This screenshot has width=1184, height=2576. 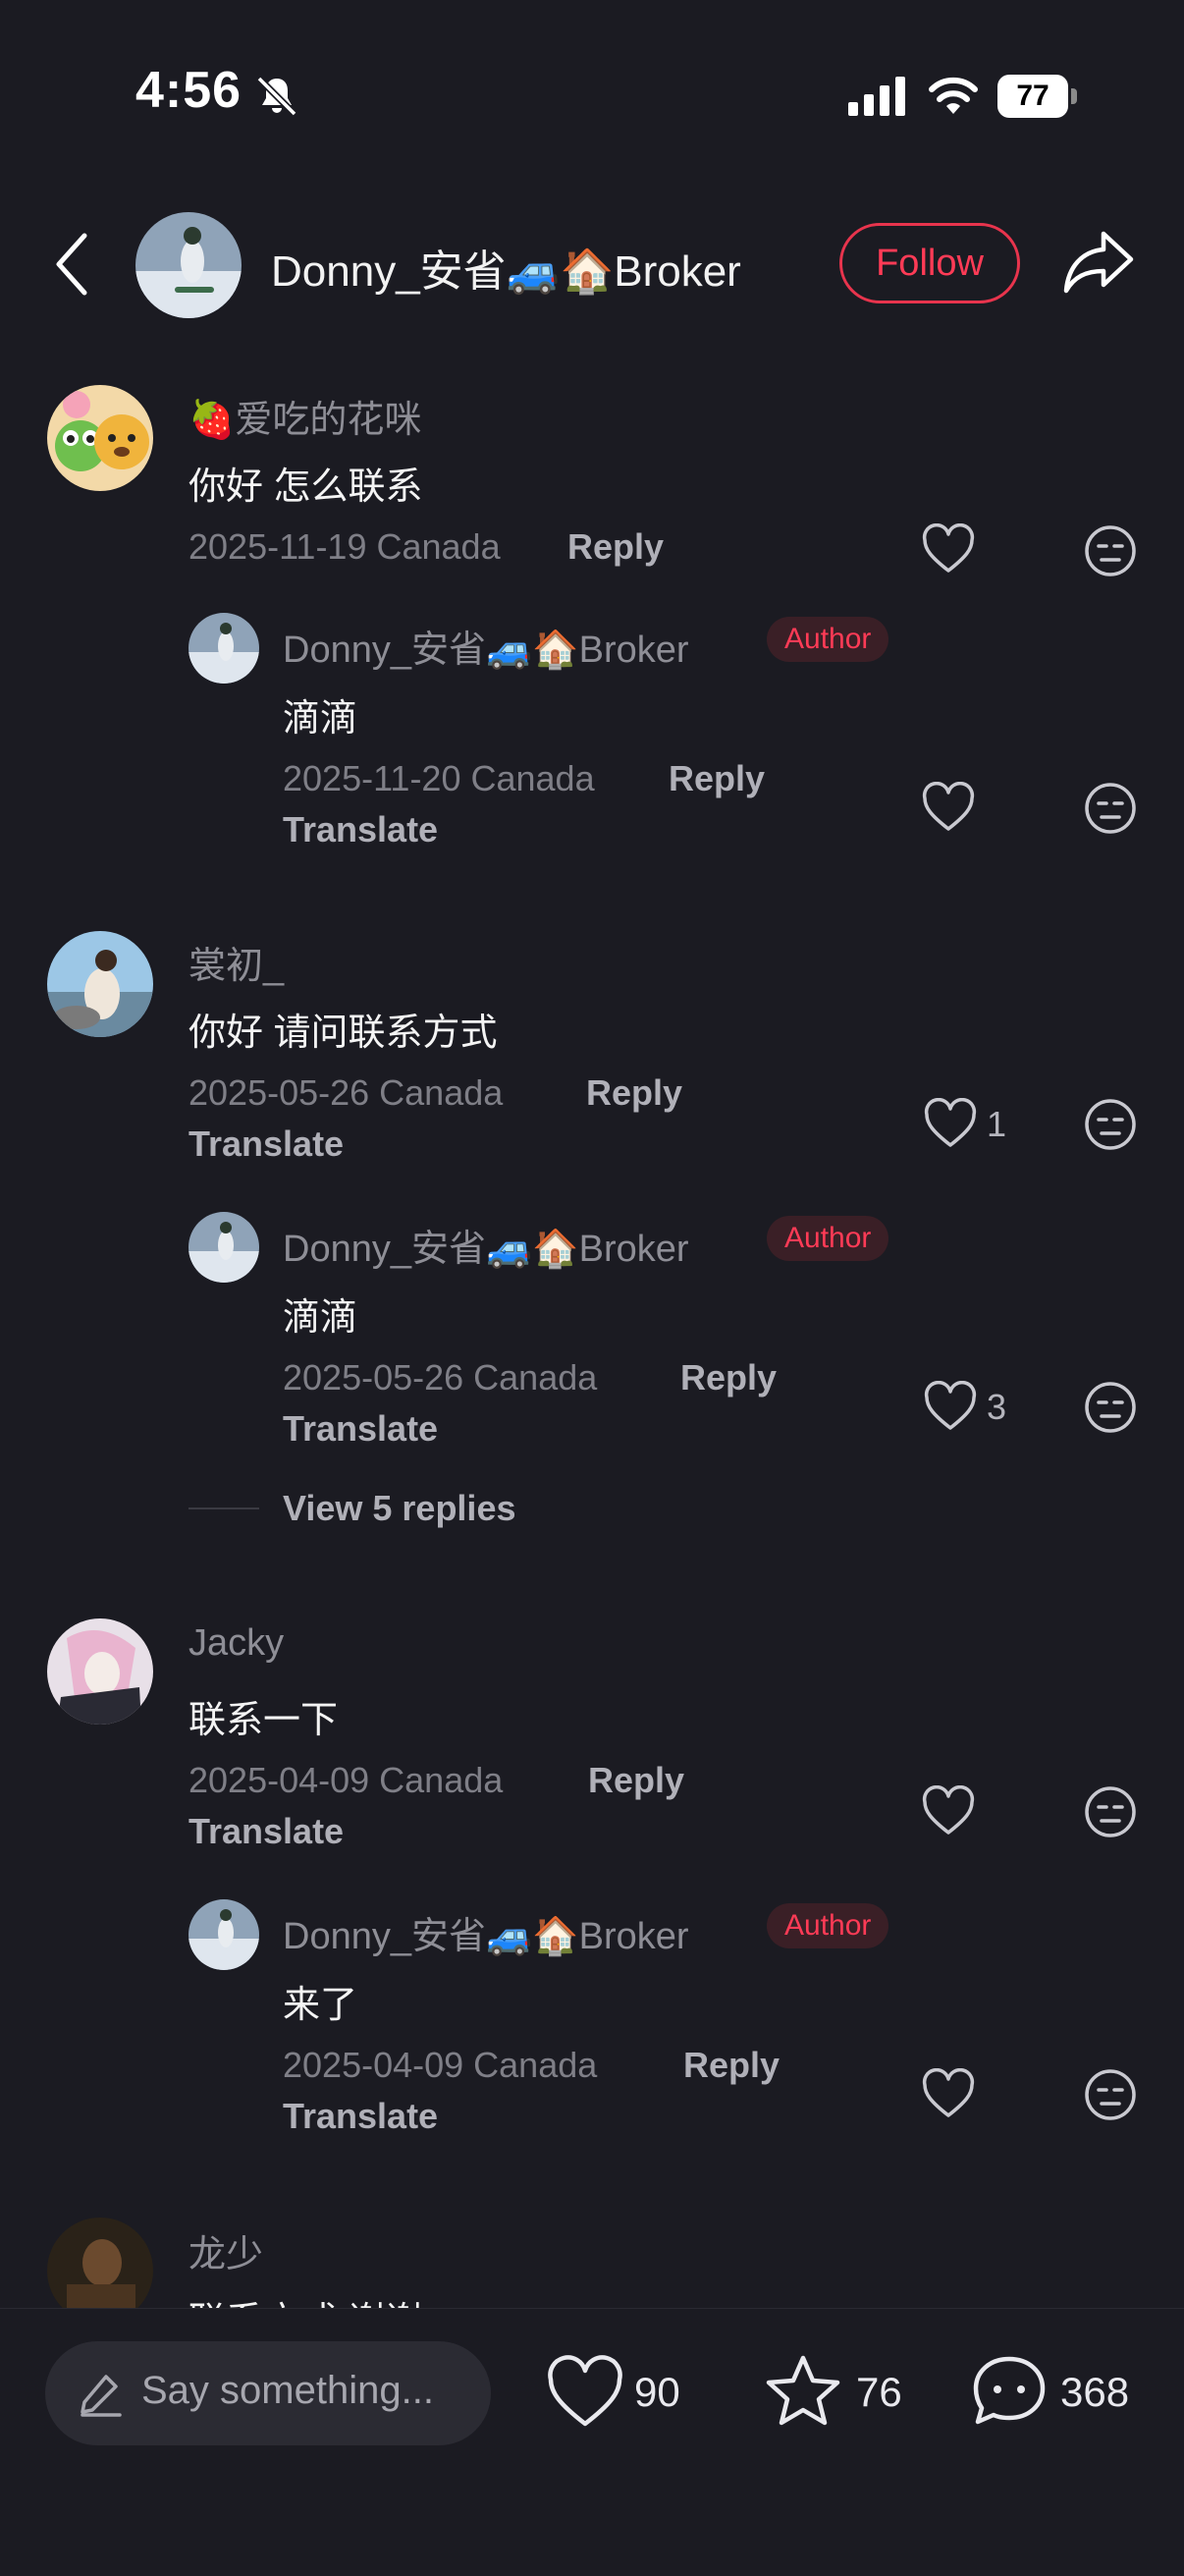 What do you see at coordinates (657, 2392) in the screenshot?
I see `like-count: 90` at bounding box center [657, 2392].